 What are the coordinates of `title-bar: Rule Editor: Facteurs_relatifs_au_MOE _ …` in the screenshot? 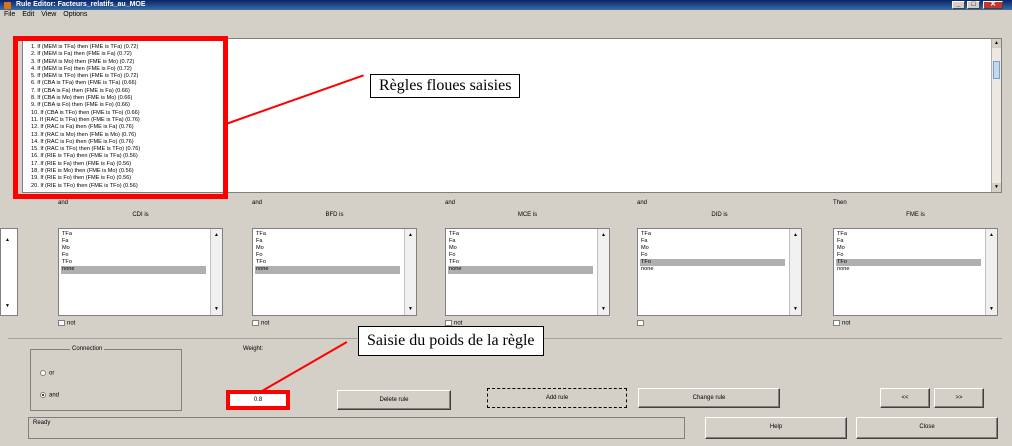 It's located at (506, 5).